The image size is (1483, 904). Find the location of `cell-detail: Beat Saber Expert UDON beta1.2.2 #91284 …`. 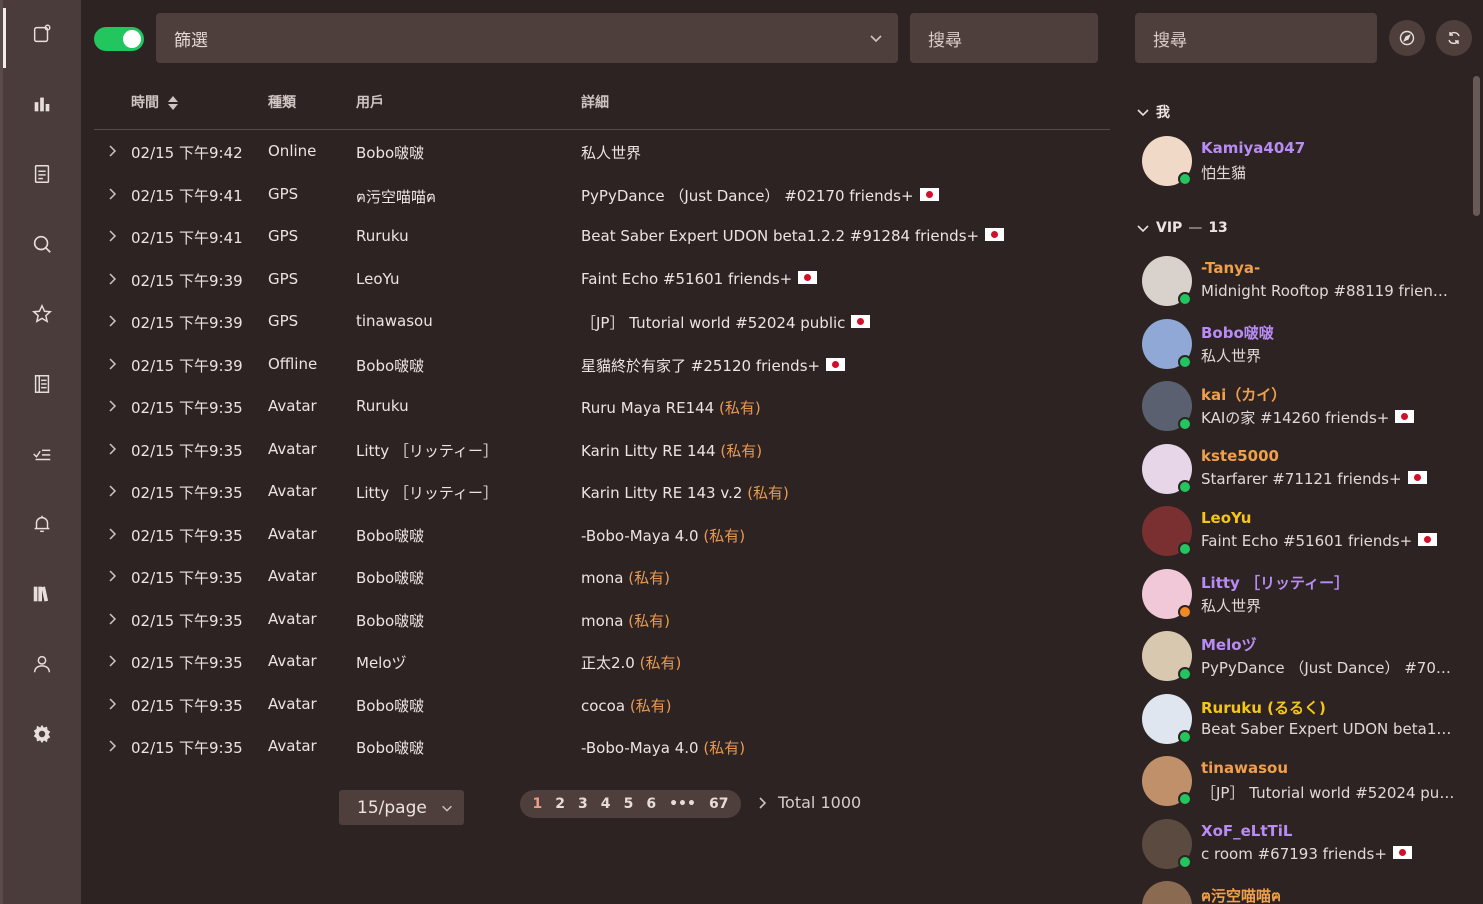

cell-detail: Beat Saber Expert UDON beta1.2.2 #91284 … is located at coordinates (793, 236).